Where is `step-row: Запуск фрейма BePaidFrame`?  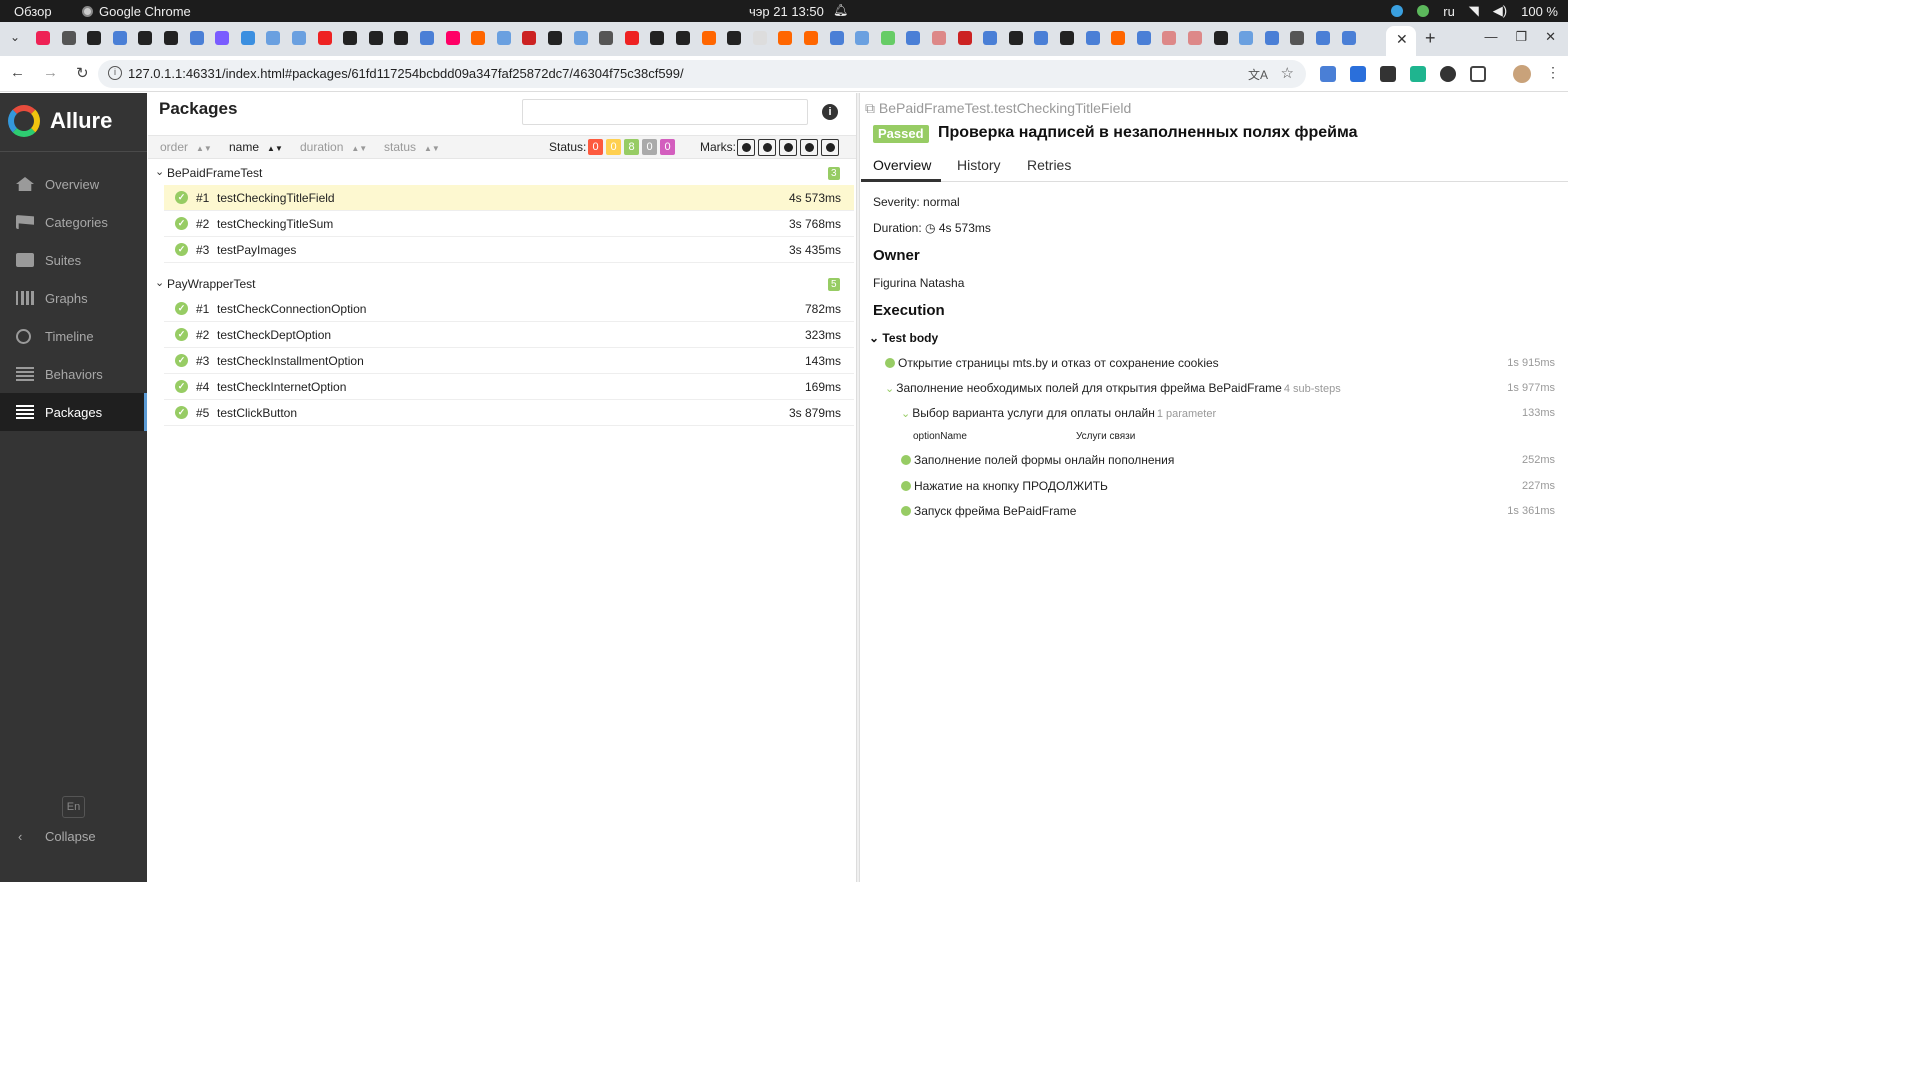 step-row: Запуск фрейма BePaidFrame is located at coordinates (988, 513).